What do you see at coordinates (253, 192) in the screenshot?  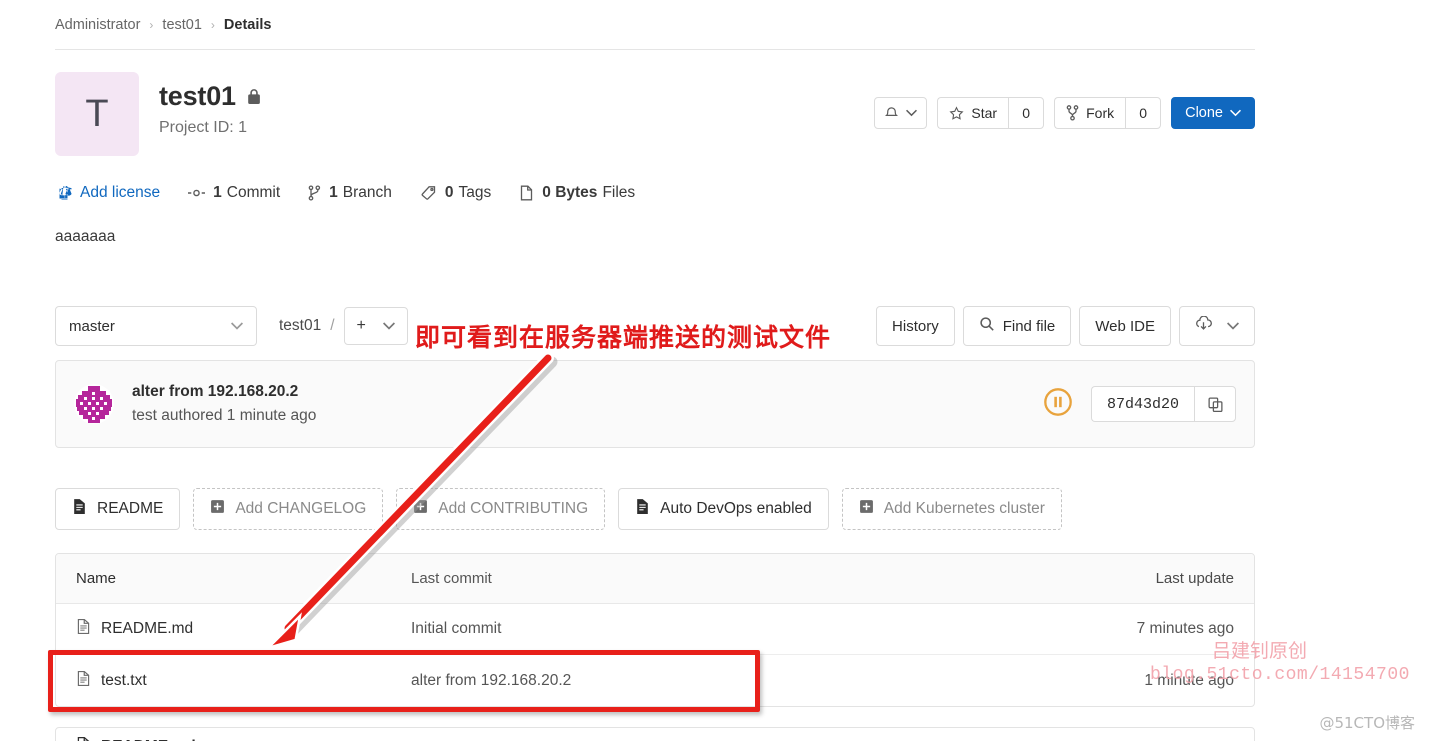 I see `commit-count-label: Commit` at bounding box center [253, 192].